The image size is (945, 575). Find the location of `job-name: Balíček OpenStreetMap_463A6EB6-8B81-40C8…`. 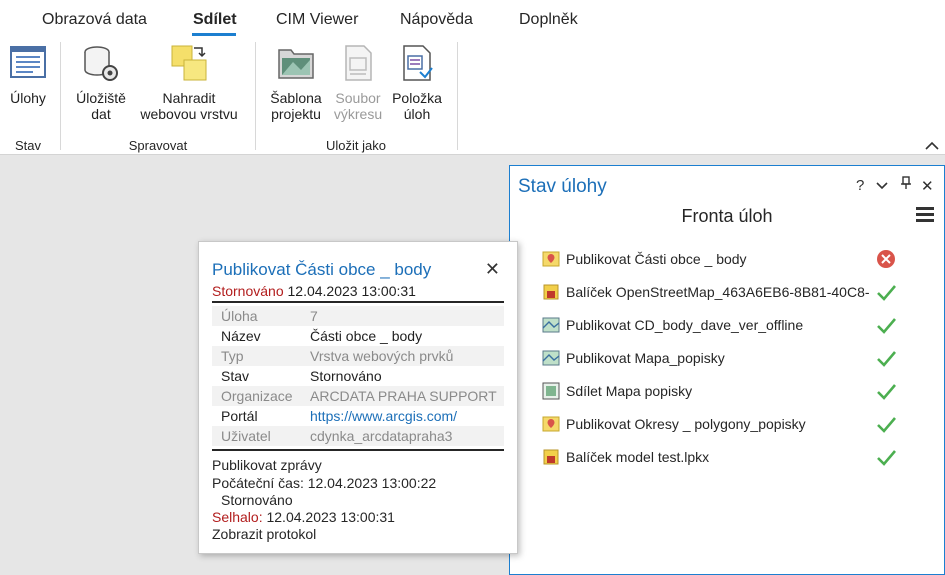

job-name: Balíček OpenStreetMap_463A6EB6-8B81-40C8… is located at coordinates (718, 292).